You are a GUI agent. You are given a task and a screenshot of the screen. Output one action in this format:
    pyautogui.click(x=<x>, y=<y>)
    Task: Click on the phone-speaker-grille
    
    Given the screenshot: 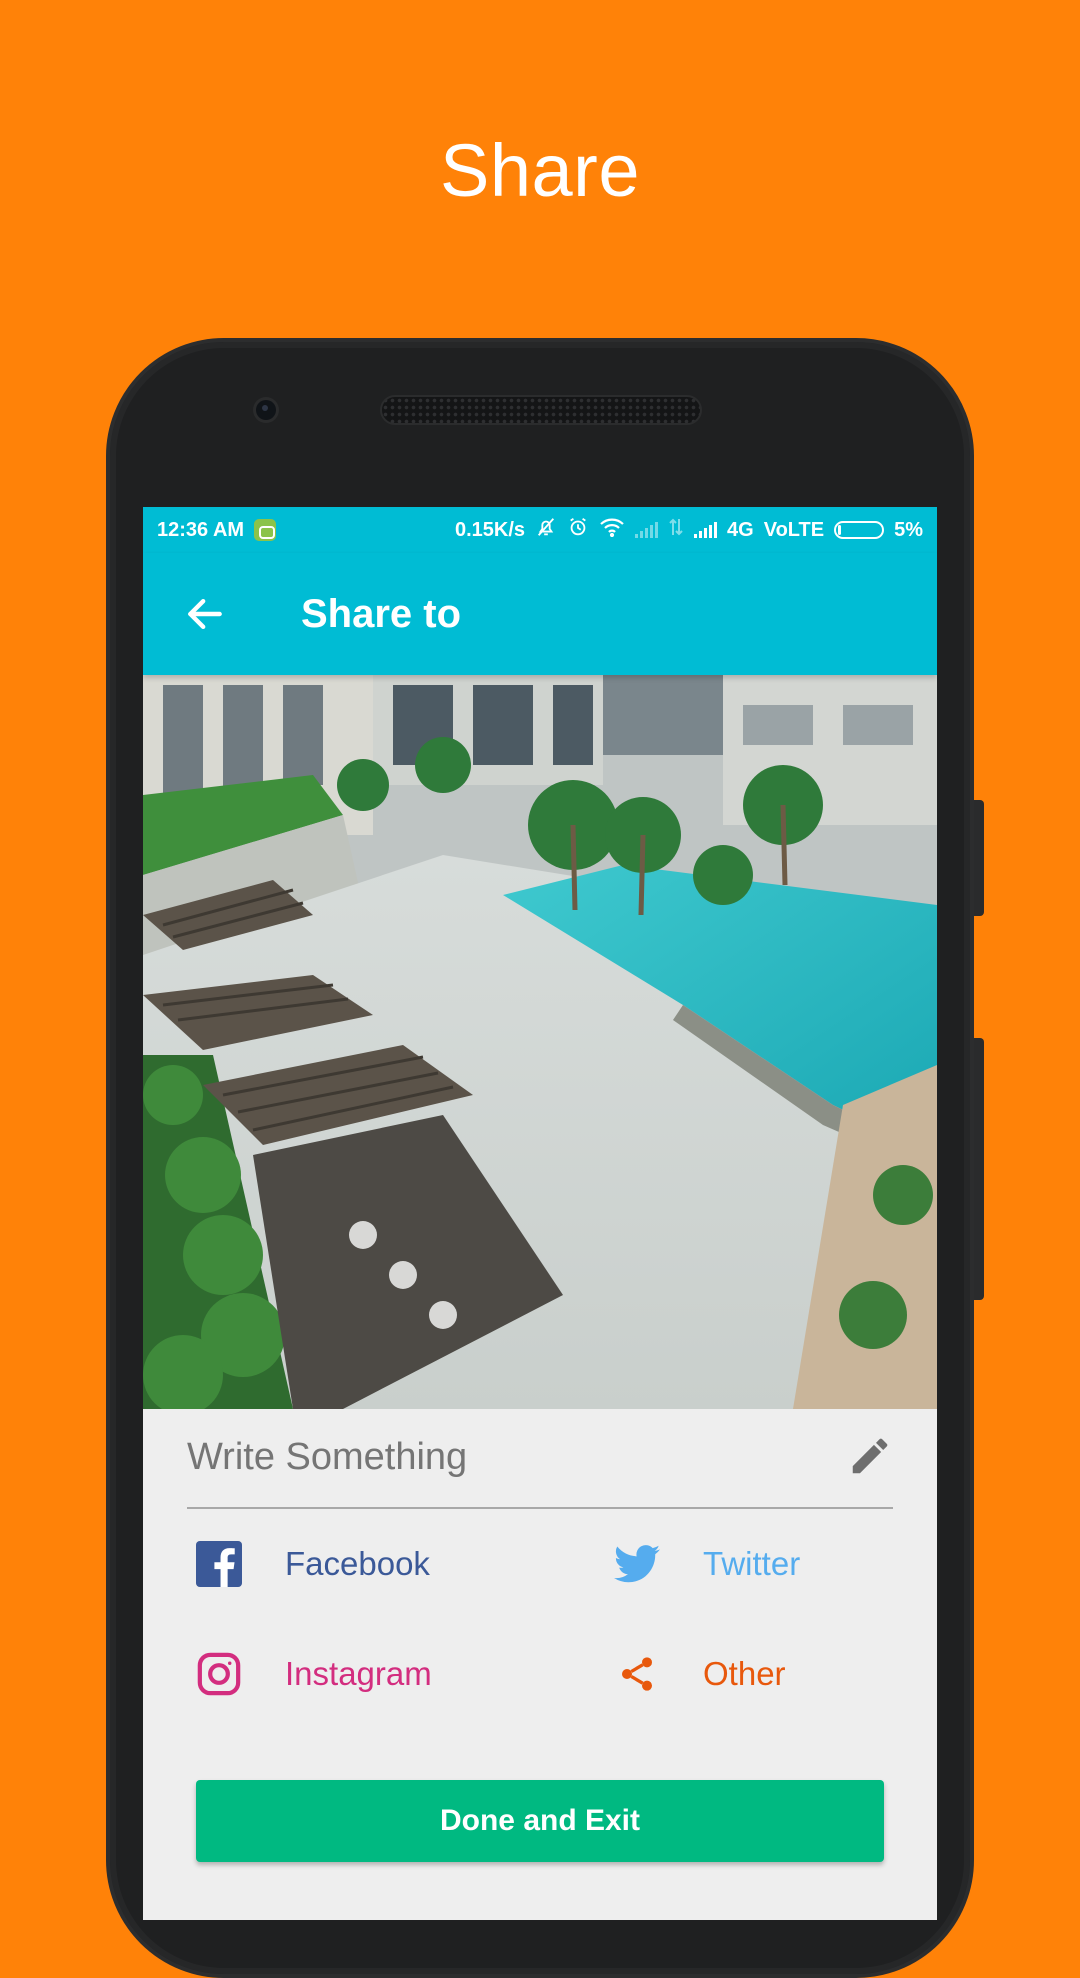 What is the action you would take?
    pyautogui.click(x=541, y=410)
    